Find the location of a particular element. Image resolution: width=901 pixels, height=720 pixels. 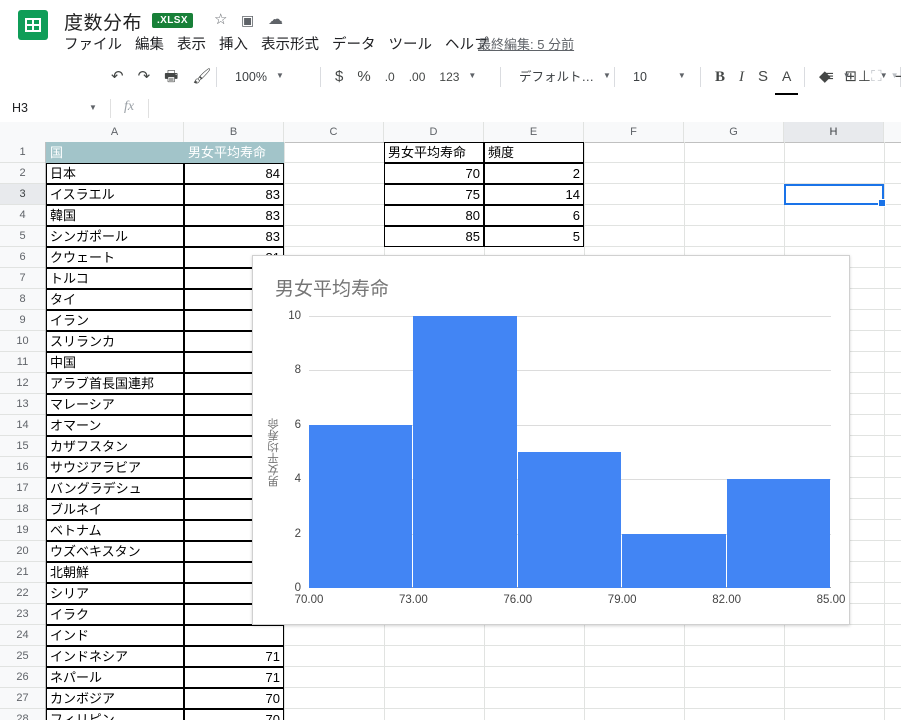

decrease-decimal-button: .0 is located at coordinates (390, 77).